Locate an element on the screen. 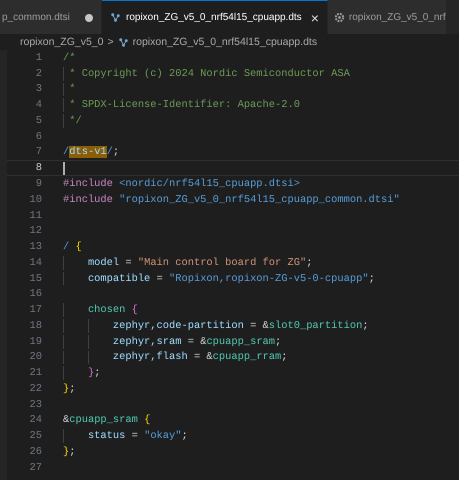  code-line: &cpuapp_sram { is located at coordinates (106, 420).